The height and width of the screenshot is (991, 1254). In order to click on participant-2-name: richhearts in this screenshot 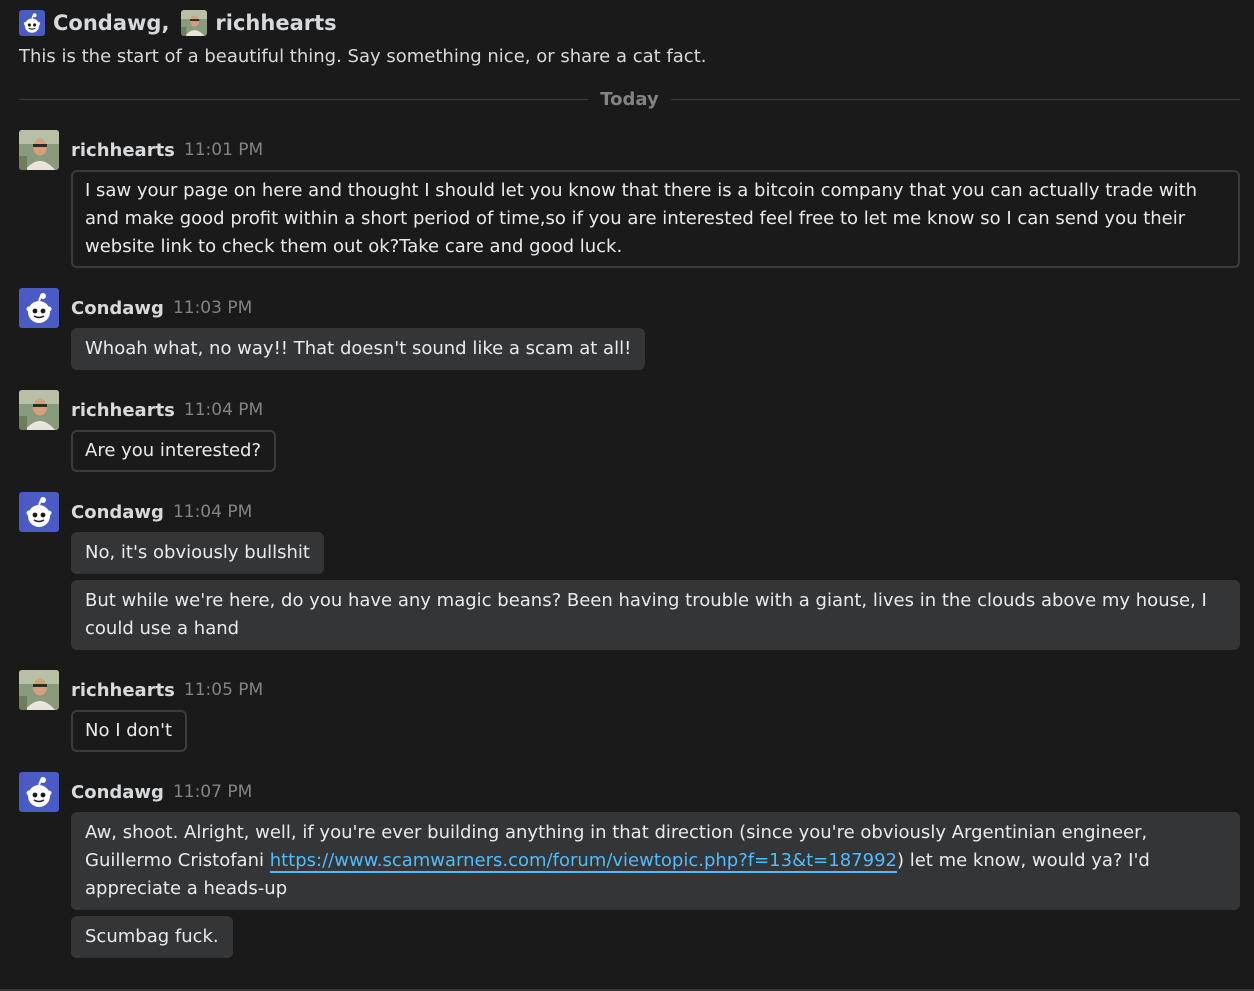, I will do `click(275, 23)`.